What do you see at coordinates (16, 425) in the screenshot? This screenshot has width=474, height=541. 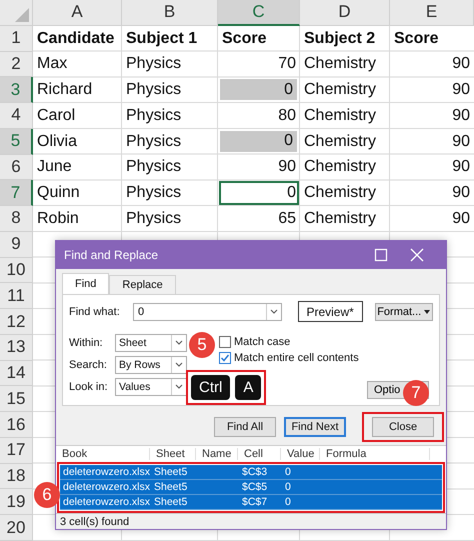 I see `row-header: 16` at bounding box center [16, 425].